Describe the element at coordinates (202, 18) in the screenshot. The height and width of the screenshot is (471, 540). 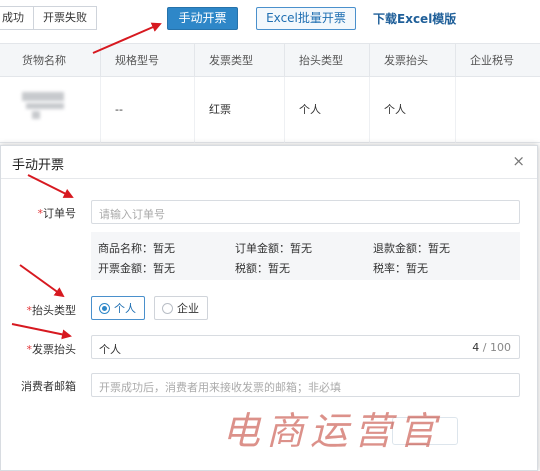
I see `manual-invoice-button: 手动开票` at that location.